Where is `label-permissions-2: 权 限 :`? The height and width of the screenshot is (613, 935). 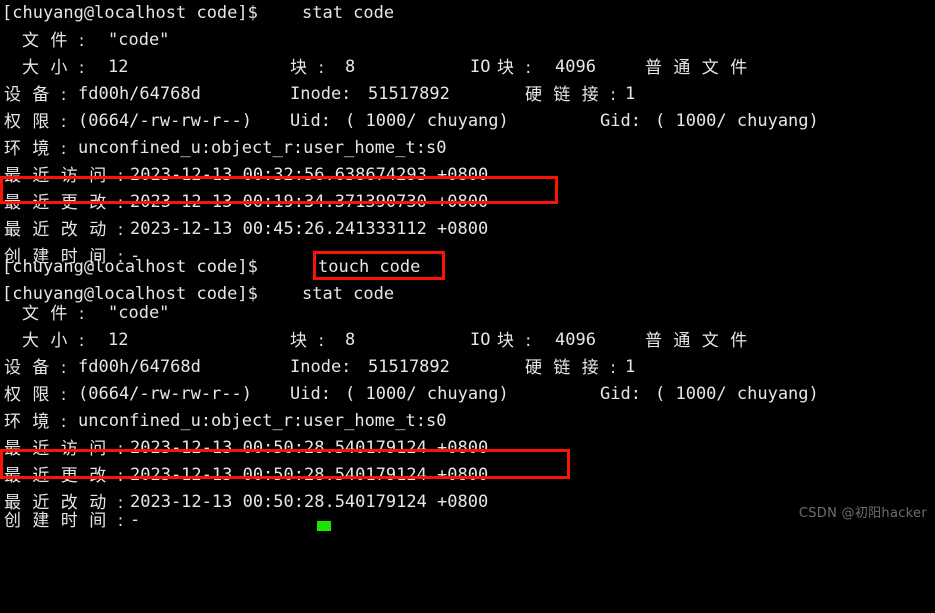
label-permissions-2: 权 限 : is located at coordinates (37, 395).